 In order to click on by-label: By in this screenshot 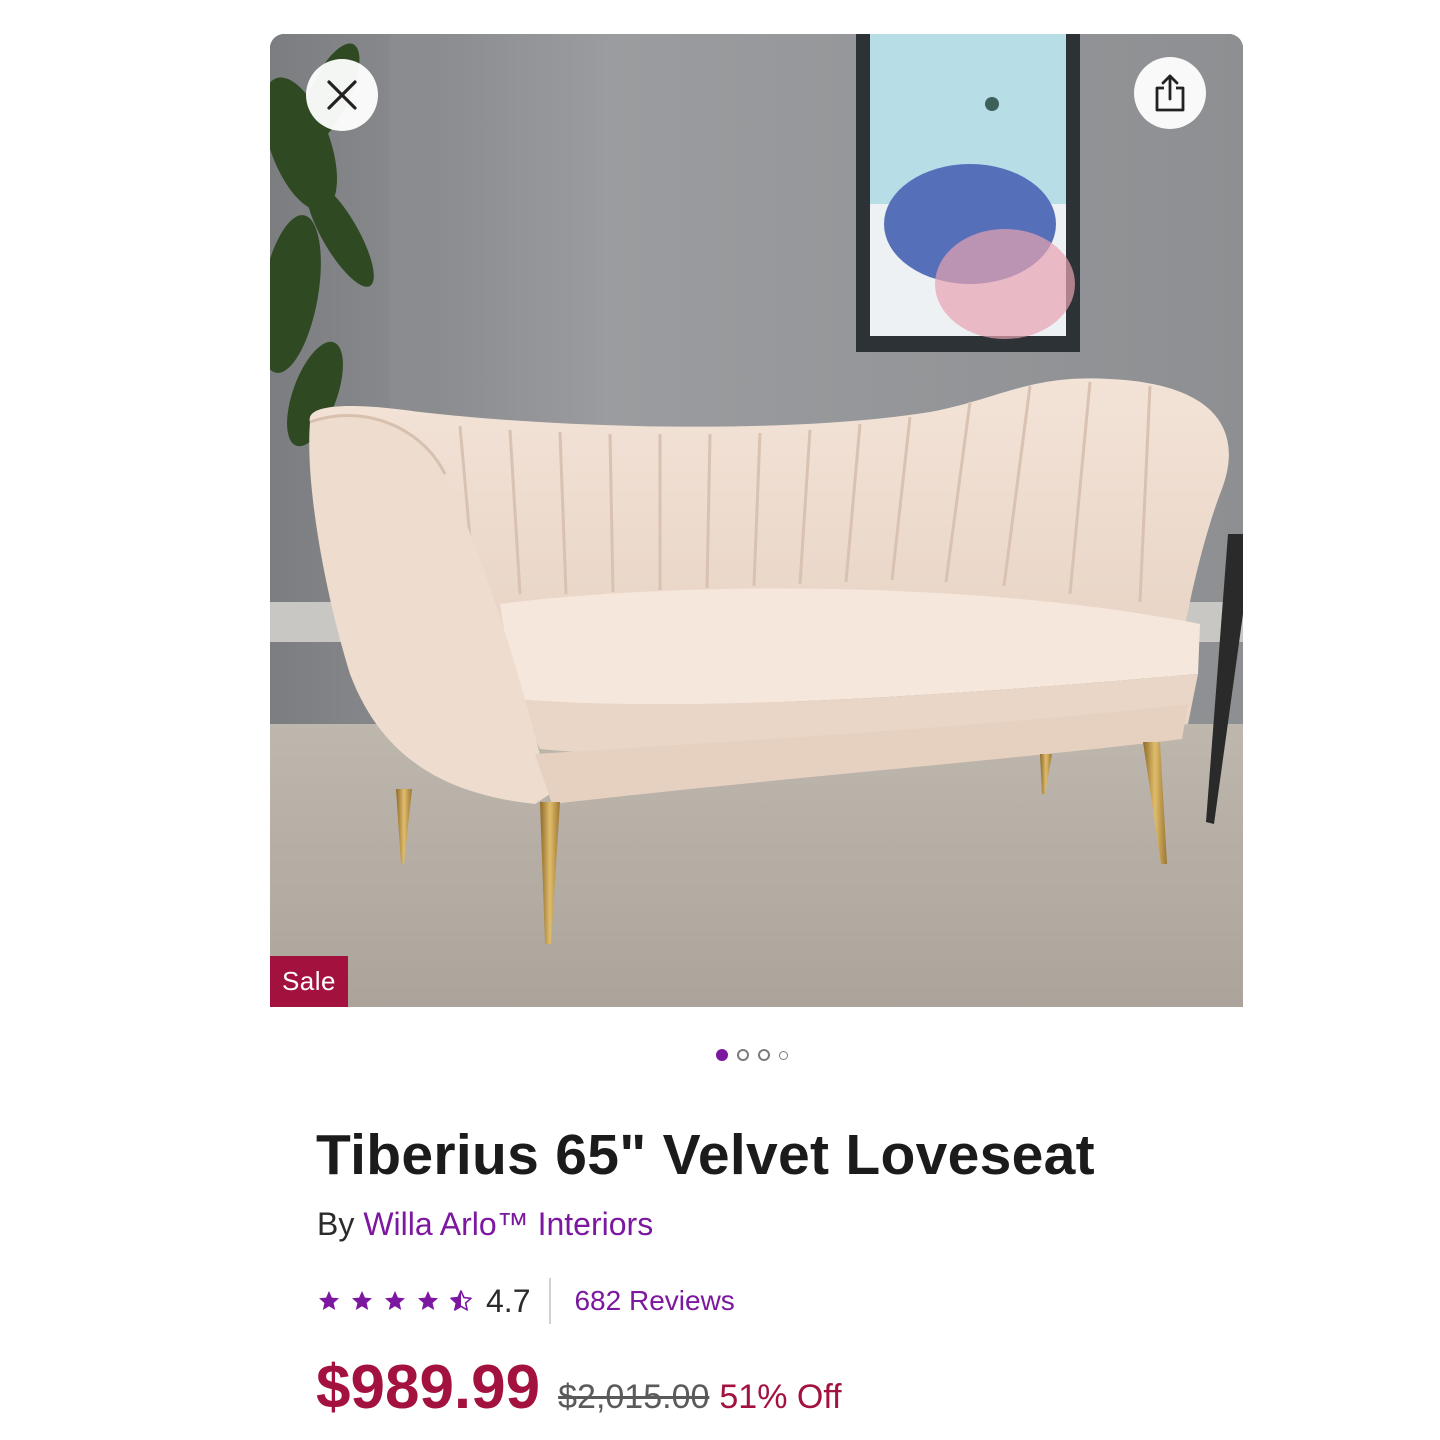, I will do `click(336, 1224)`.